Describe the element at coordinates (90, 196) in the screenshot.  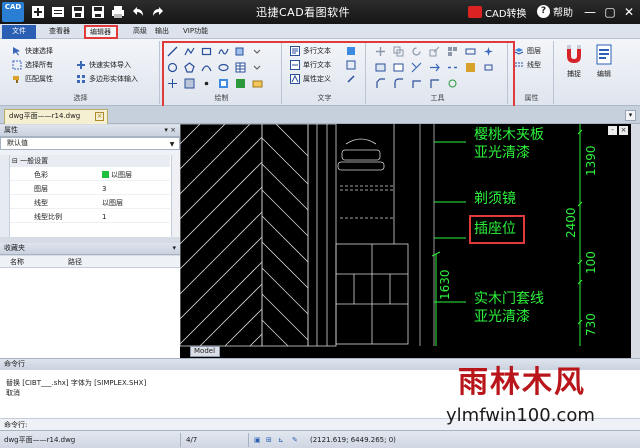
I see `property-grid: ⊟ 一般设置 色彩 以图层 图层 3 线型 以图层 线型比例 1` at that location.